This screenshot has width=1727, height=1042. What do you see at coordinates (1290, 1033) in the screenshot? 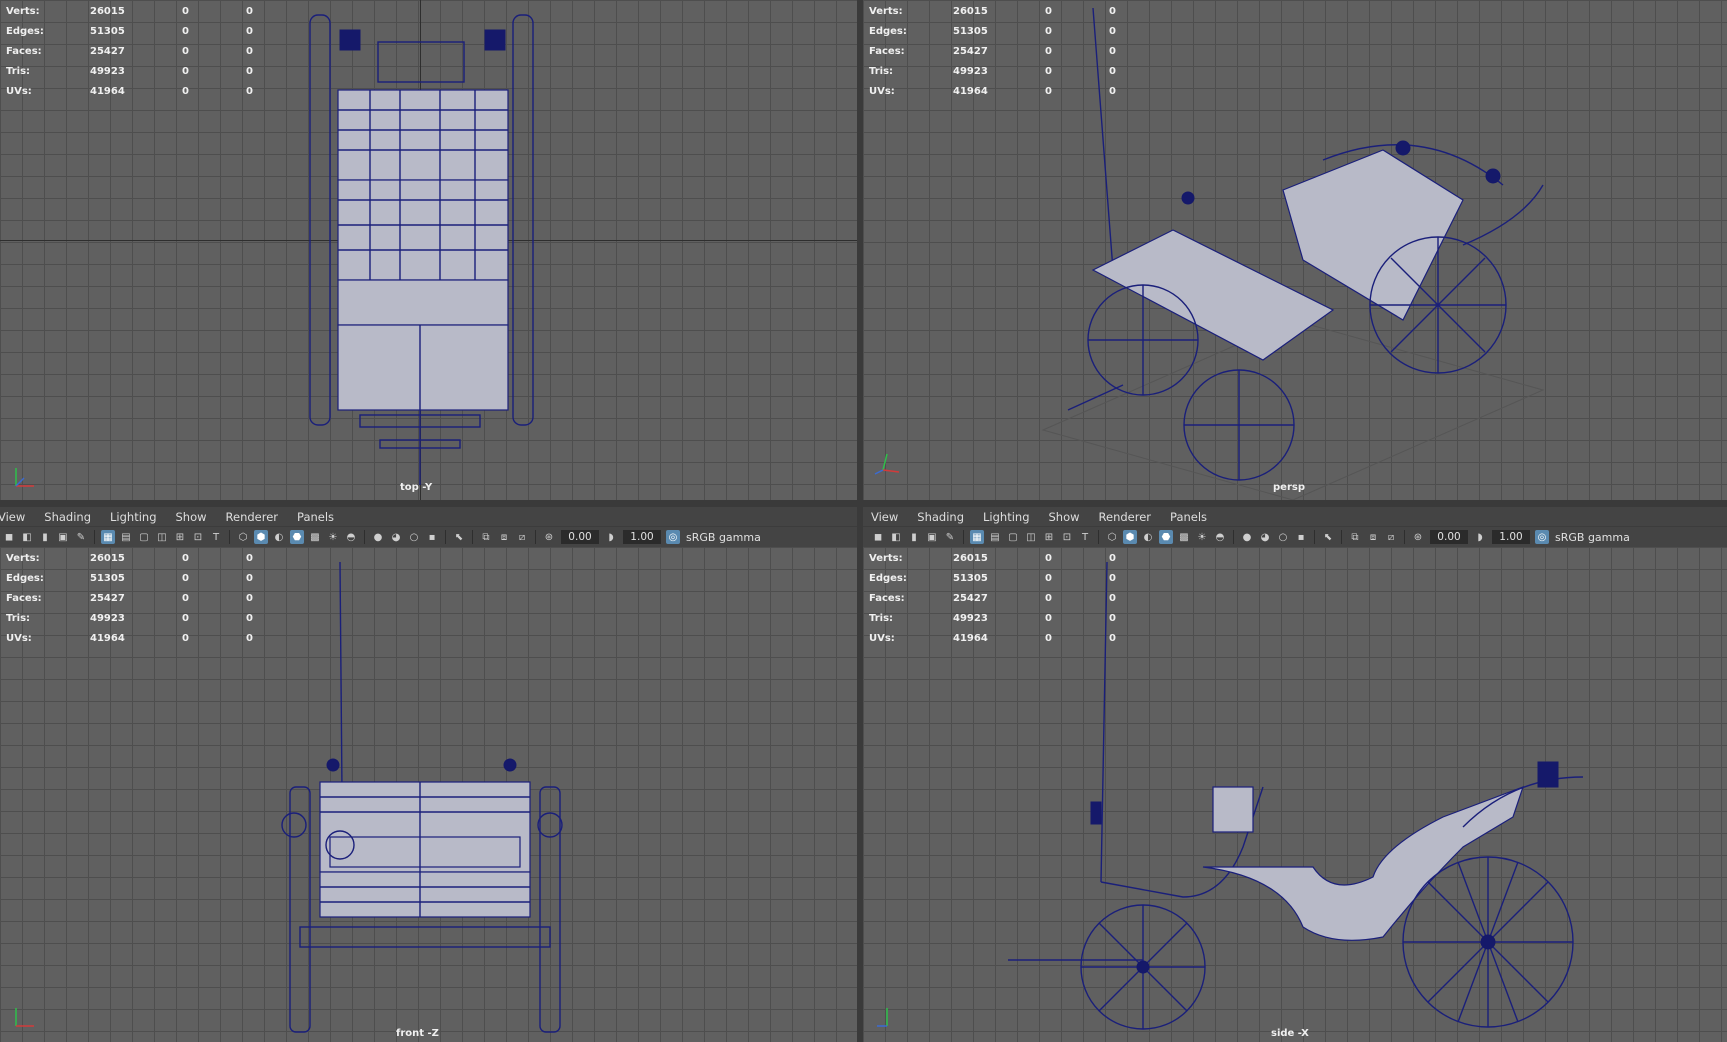
I see `camera-label: side -X` at bounding box center [1290, 1033].